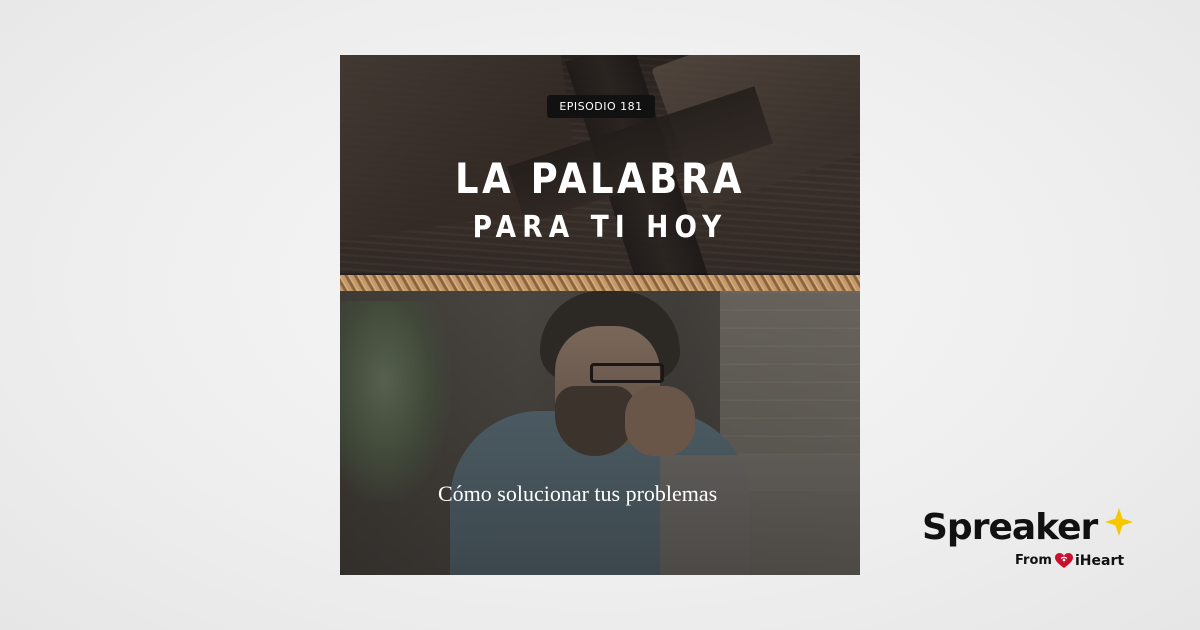 This screenshot has width=1200, height=630. What do you see at coordinates (627, 373) in the screenshot?
I see `man-glasses` at bounding box center [627, 373].